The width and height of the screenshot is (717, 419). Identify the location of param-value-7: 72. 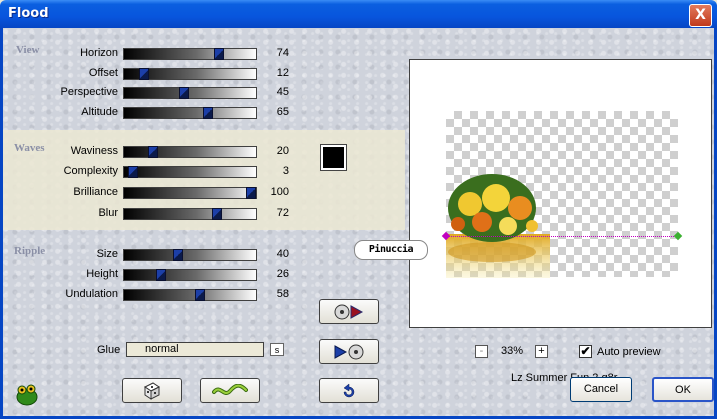
(282, 213).